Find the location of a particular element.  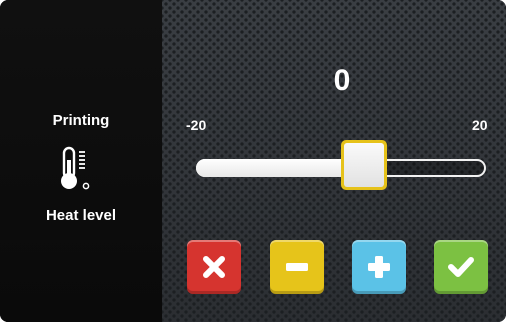

mode-label: Heat level is located at coordinates (81, 215).